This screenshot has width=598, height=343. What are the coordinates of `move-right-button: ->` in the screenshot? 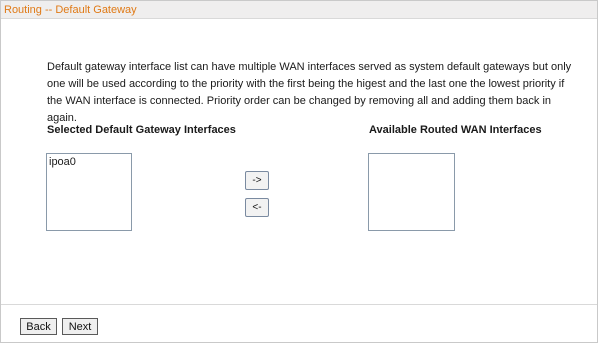 It's located at (257, 180).